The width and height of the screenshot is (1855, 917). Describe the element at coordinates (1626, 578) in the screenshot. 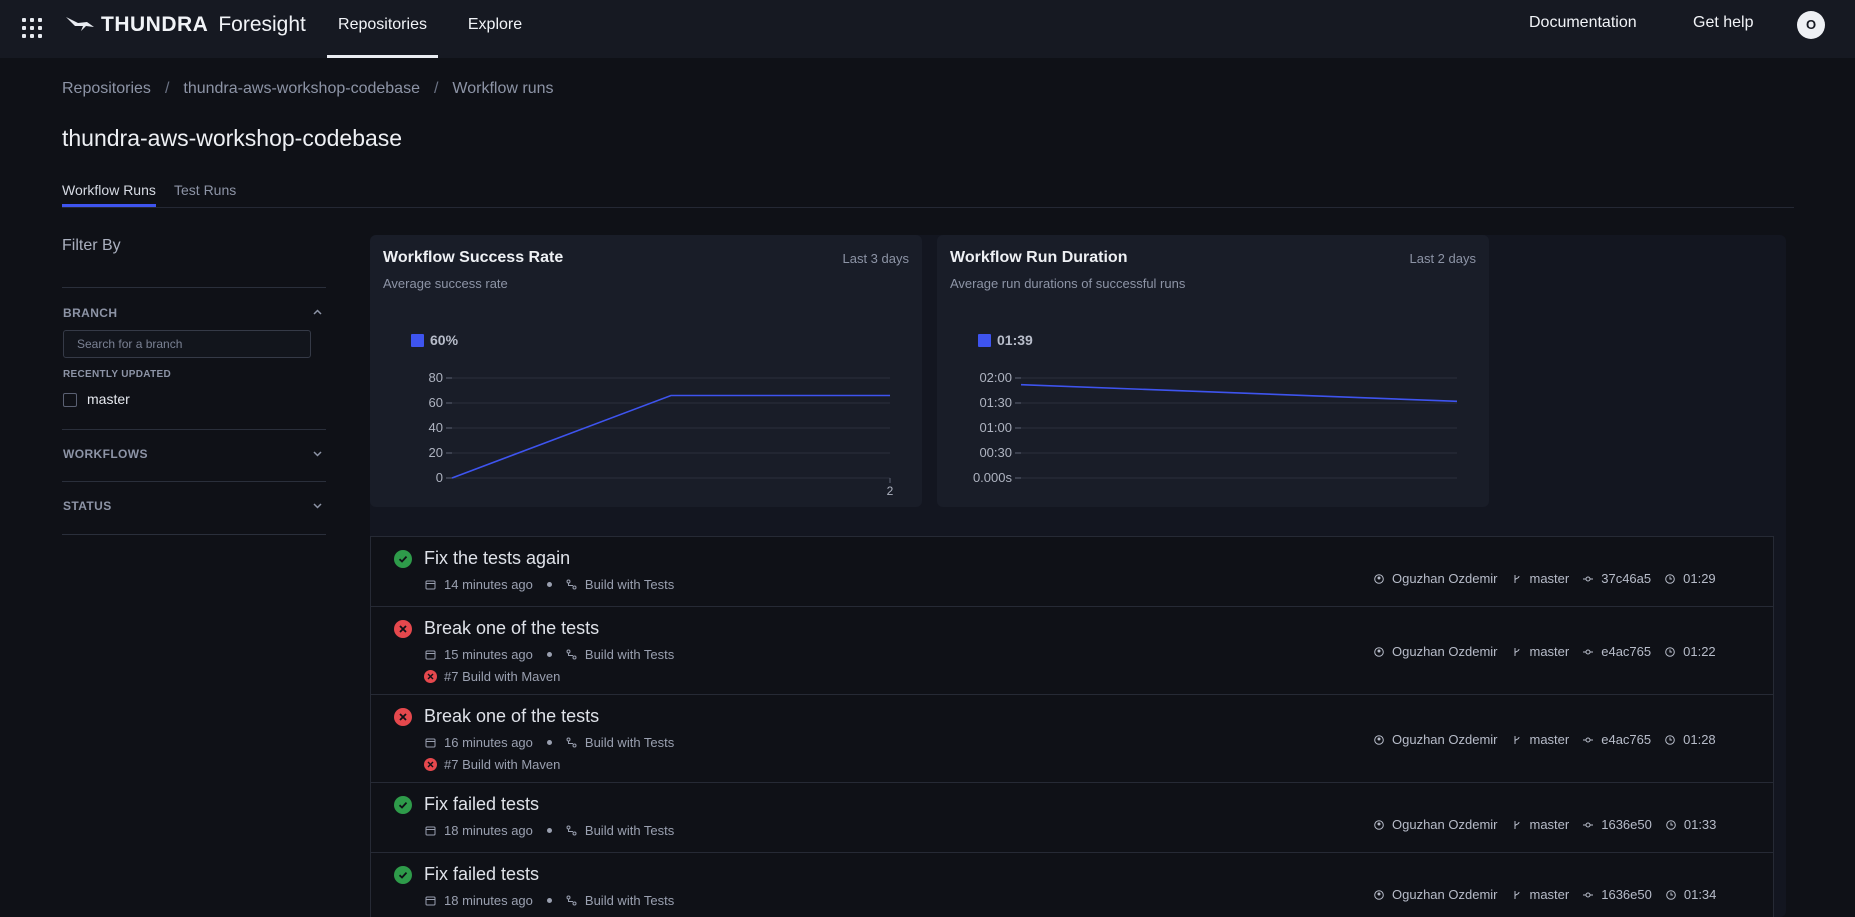

I see `run-commit: 37c46a5` at that location.